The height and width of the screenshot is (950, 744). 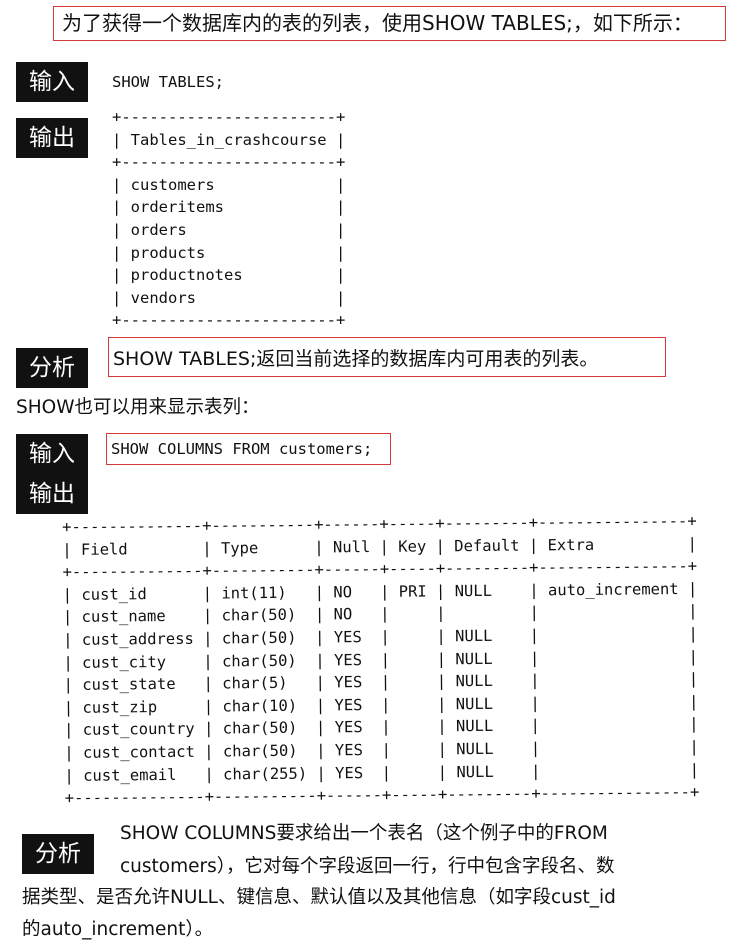 What do you see at coordinates (356, 359) in the screenshot?
I see `analysis-text-1: SHOW TABLES;返回当前选择的数据库内可用表的列表。` at bounding box center [356, 359].